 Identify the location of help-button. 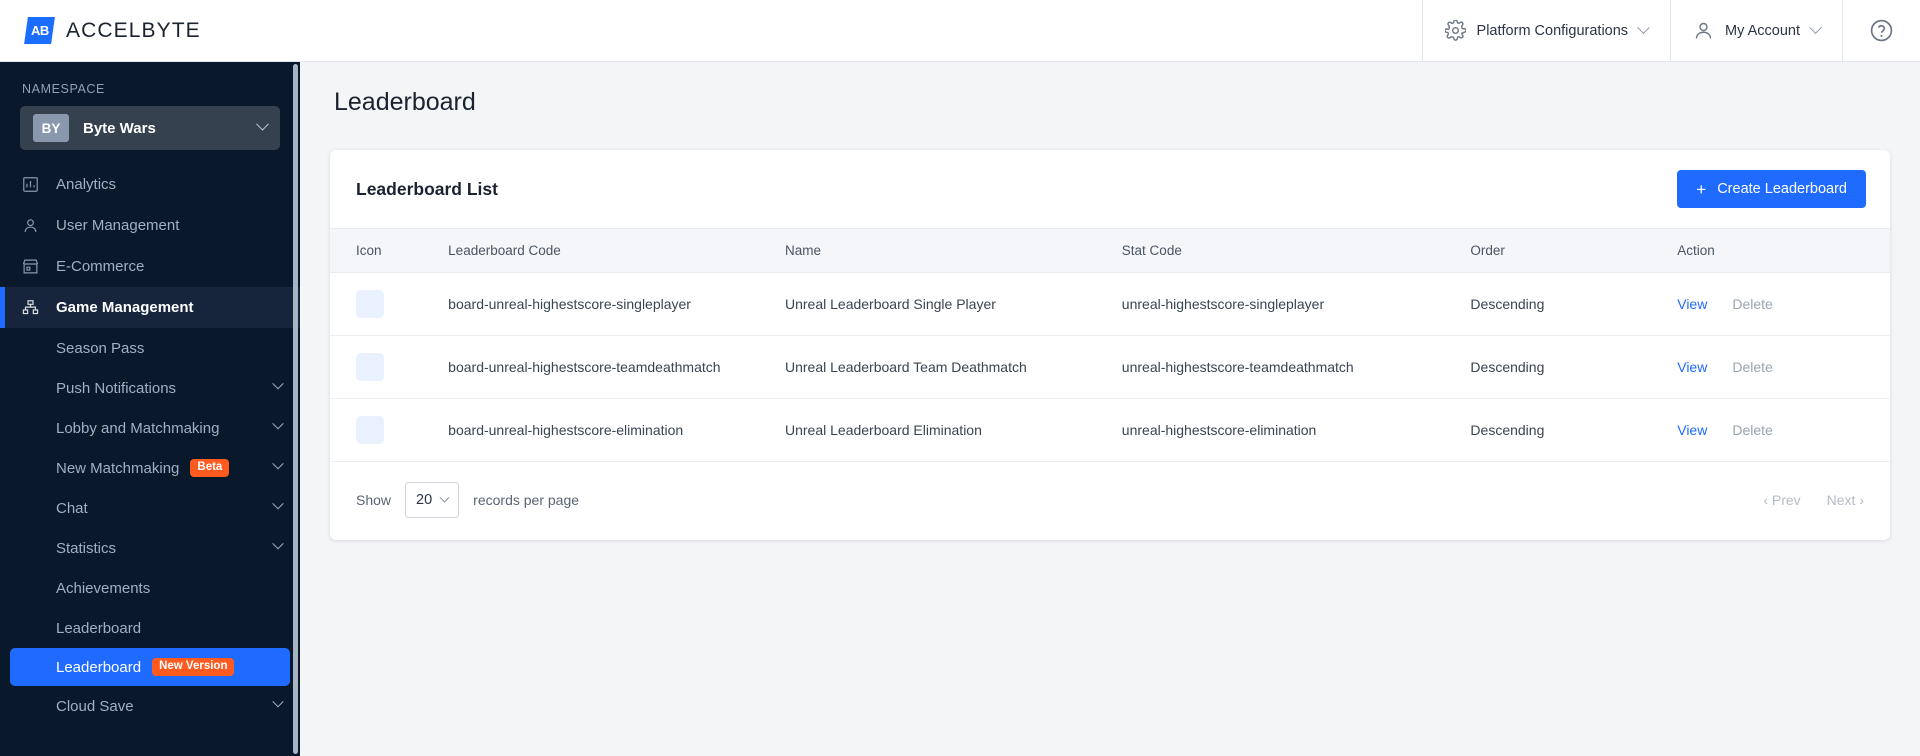
(1881, 31).